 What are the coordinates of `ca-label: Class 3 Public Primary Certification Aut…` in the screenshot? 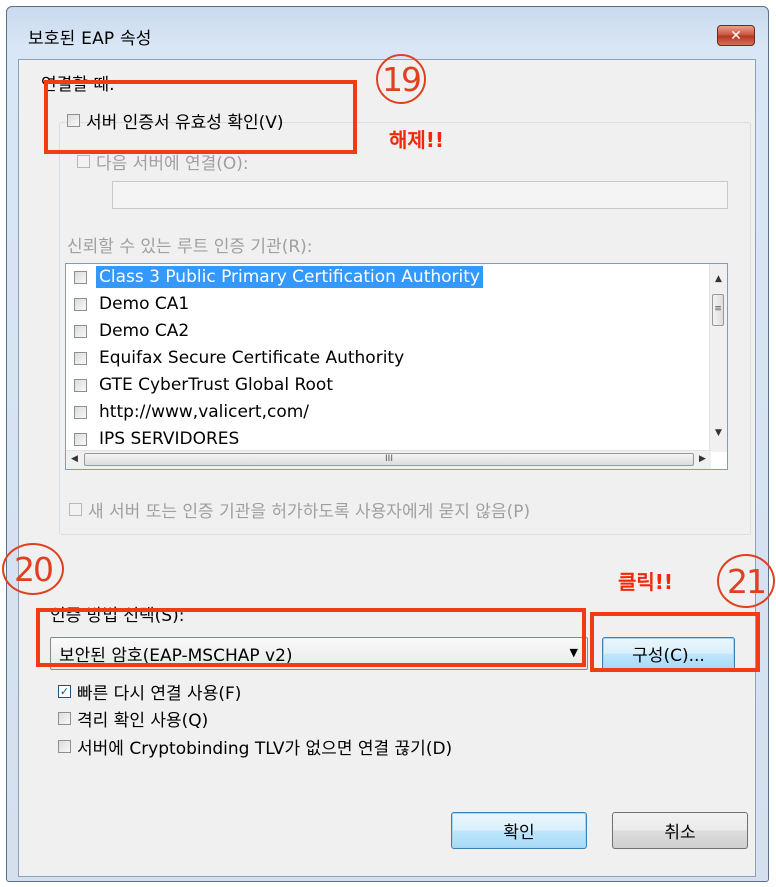 It's located at (289, 277).